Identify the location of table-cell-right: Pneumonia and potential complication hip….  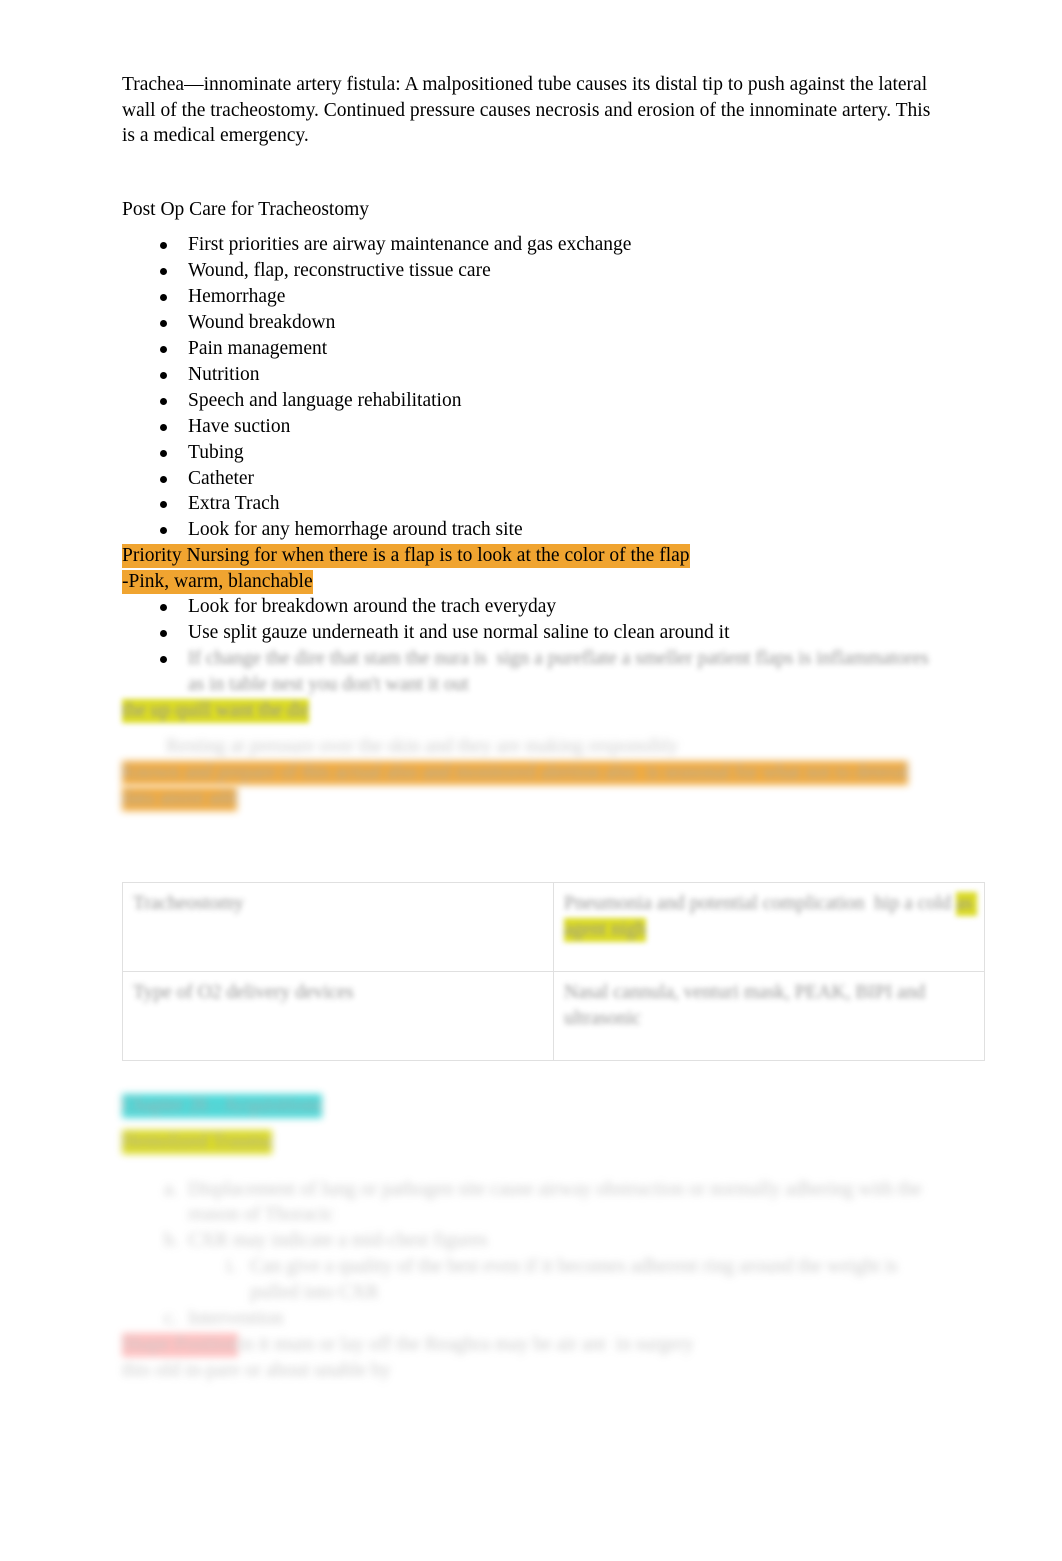
(769, 926).